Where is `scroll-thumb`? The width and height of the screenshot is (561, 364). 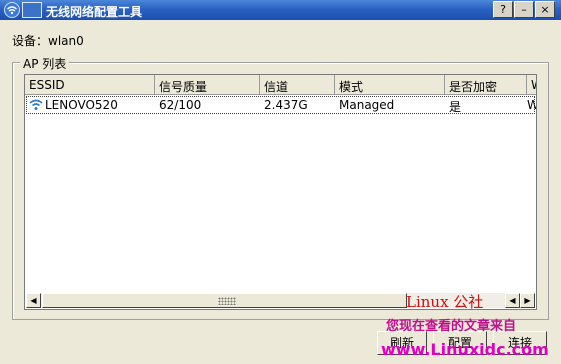
scroll-thumb is located at coordinates (224, 300).